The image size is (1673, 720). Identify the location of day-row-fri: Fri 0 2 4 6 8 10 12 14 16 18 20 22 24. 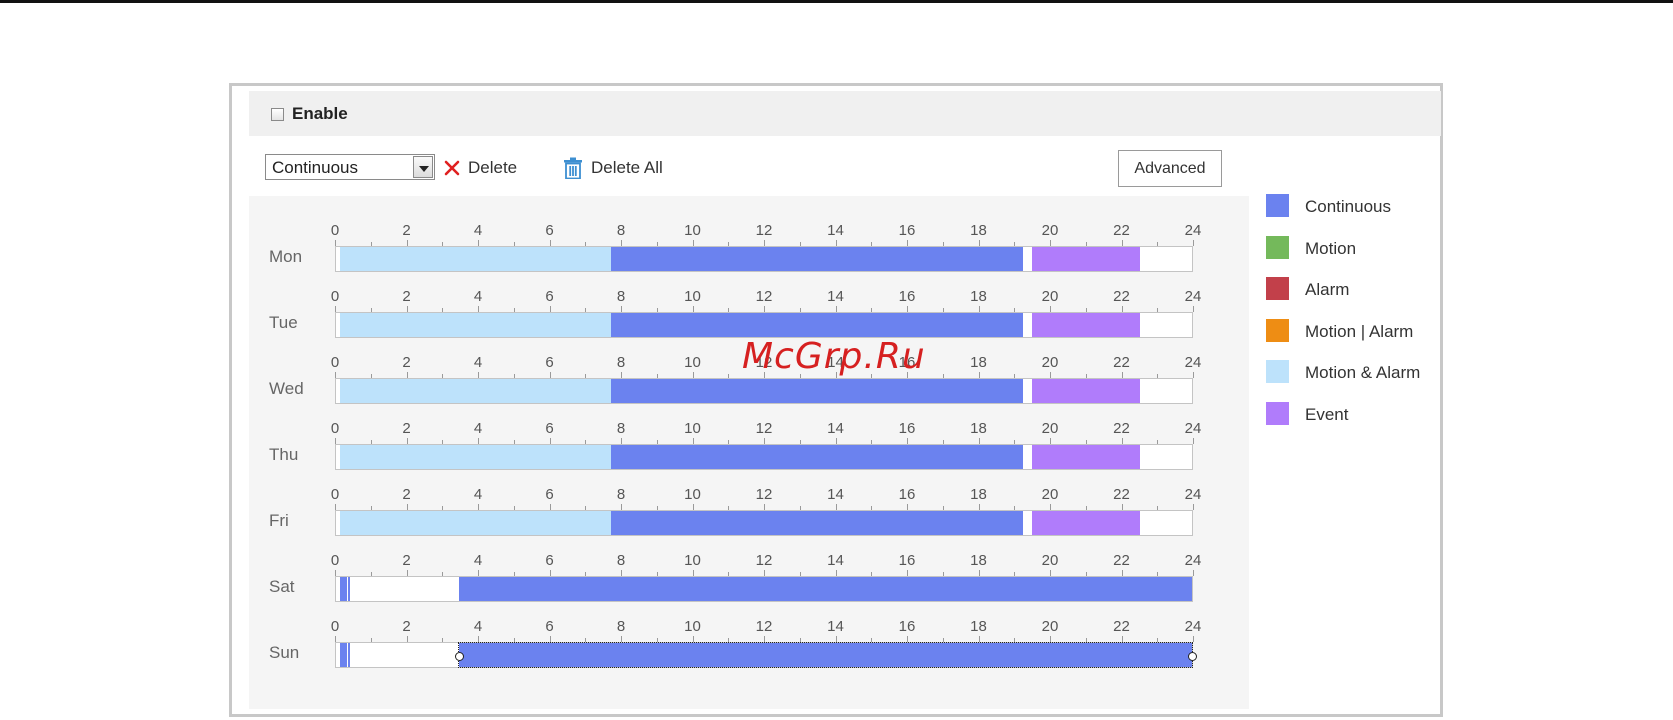
(749, 498).